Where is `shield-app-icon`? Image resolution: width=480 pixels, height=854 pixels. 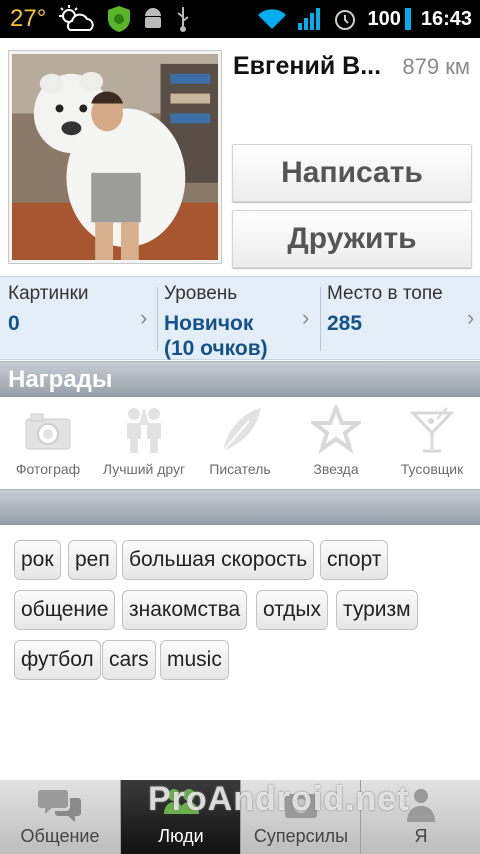
shield-app-icon is located at coordinates (119, 19).